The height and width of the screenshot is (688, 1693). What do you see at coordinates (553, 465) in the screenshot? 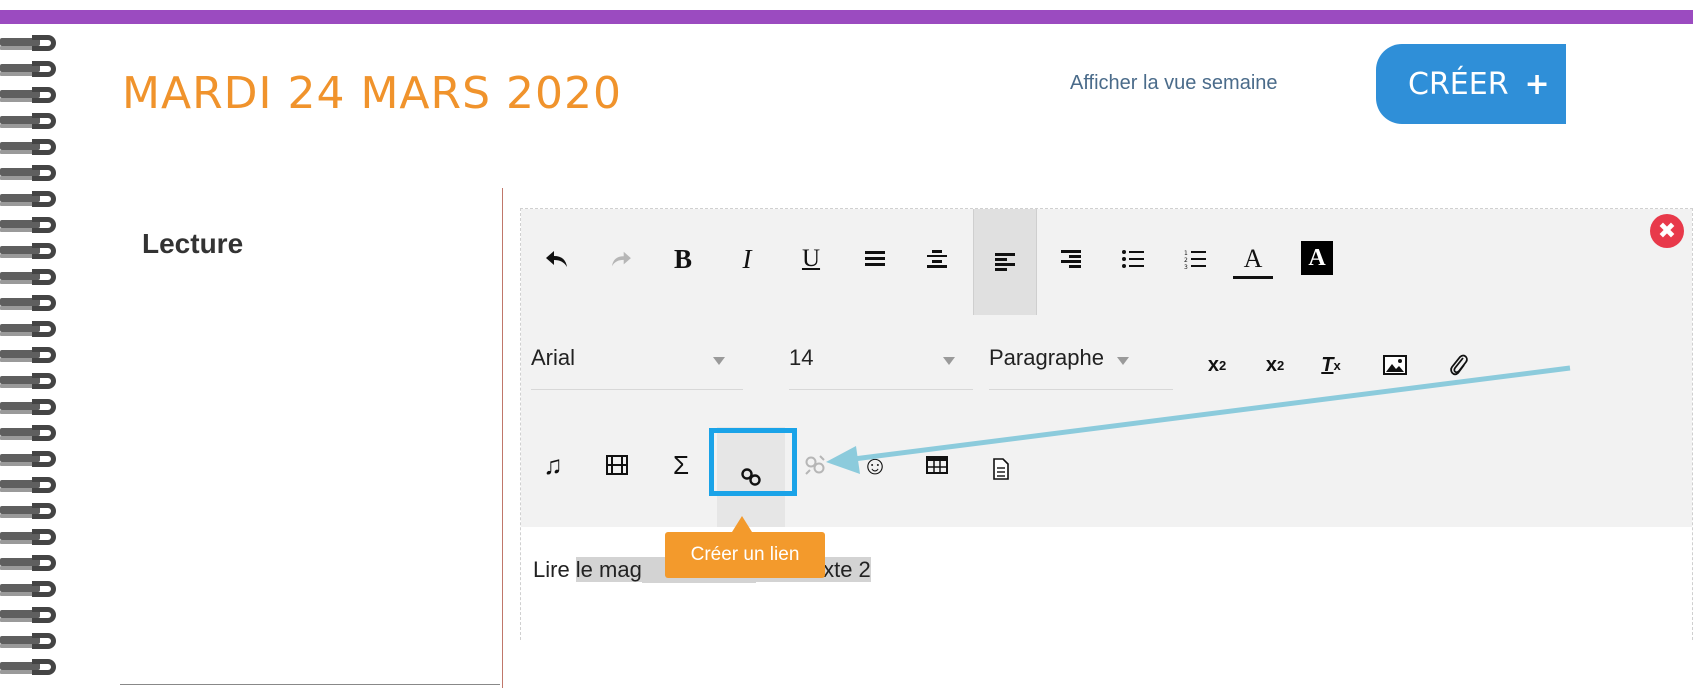
I see `music-icon: ♫` at bounding box center [553, 465].